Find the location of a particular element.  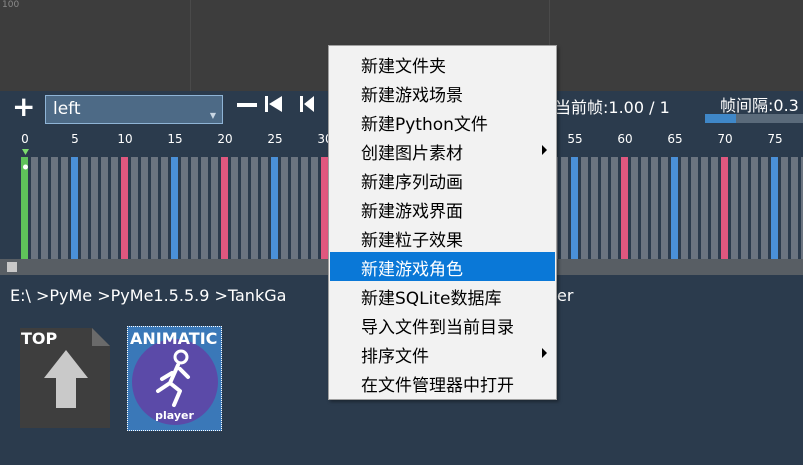

menu-item: 新建SQLite数据库 is located at coordinates (442, 295).